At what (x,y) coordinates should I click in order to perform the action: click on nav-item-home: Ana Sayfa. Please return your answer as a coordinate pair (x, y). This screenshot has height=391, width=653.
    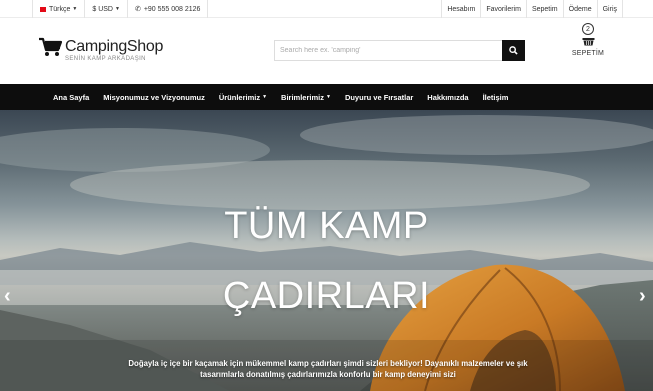
    Looking at the image, I should click on (71, 97).